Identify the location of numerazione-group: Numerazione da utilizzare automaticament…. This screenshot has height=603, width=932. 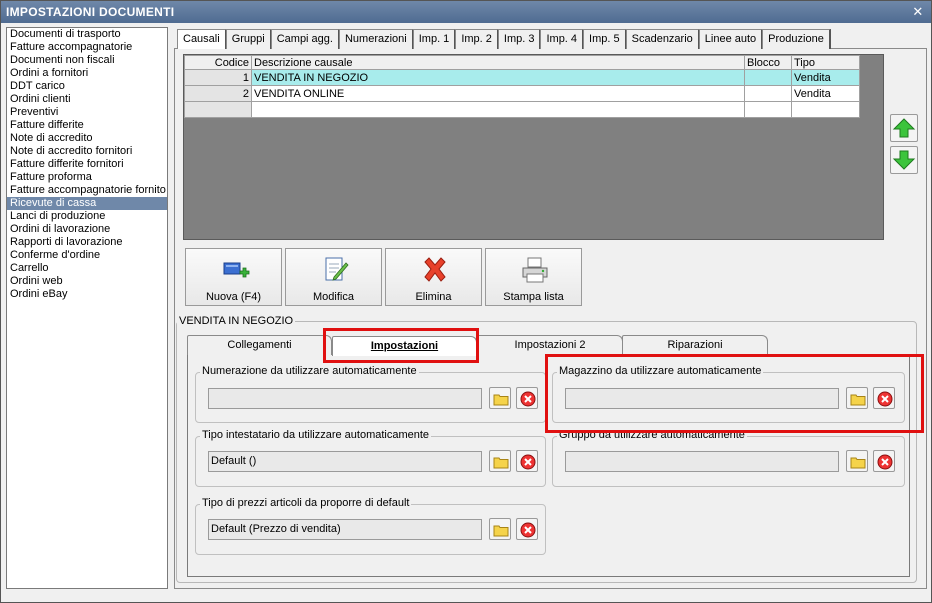
(370, 394).